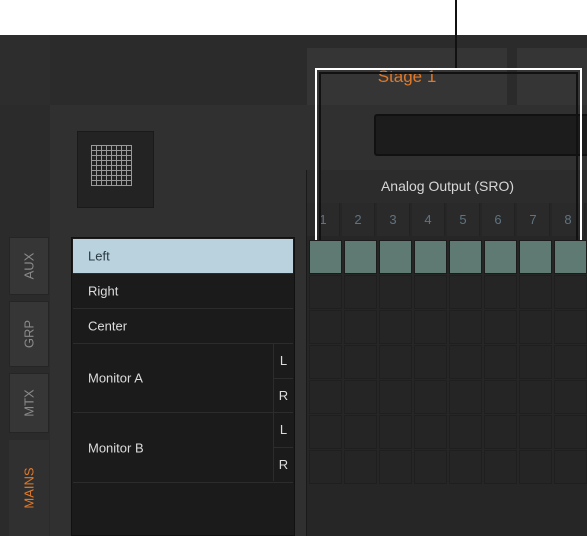 The width and height of the screenshot is (587, 536). Describe the element at coordinates (577, 156) in the screenshot. I see `callout-bracket-right-shadow` at that location.